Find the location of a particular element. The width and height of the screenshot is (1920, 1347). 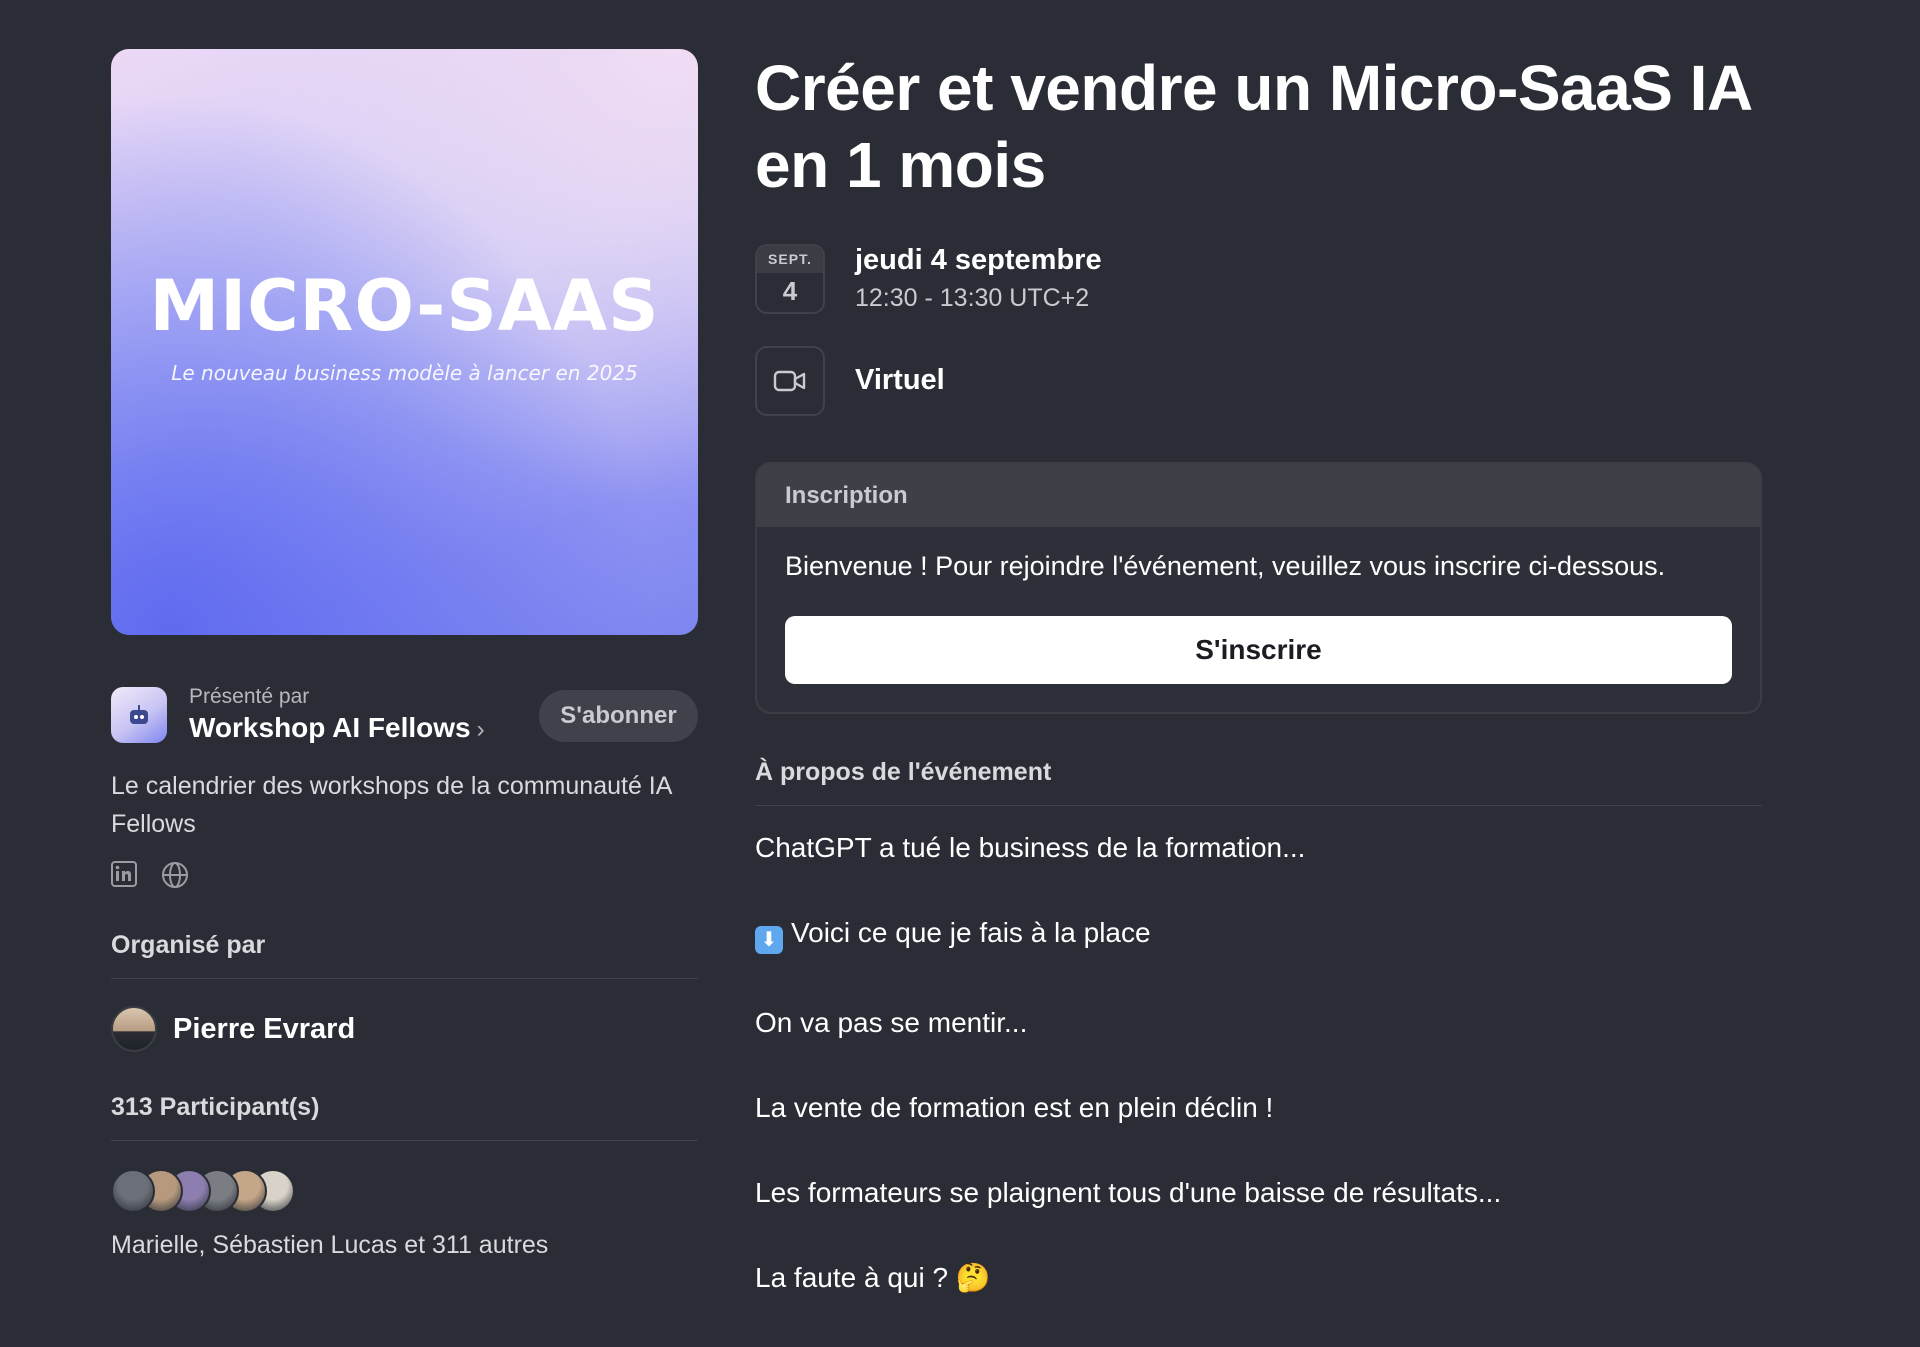

cover-title: MICRO-SAAS is located at coordinates (404, 306).